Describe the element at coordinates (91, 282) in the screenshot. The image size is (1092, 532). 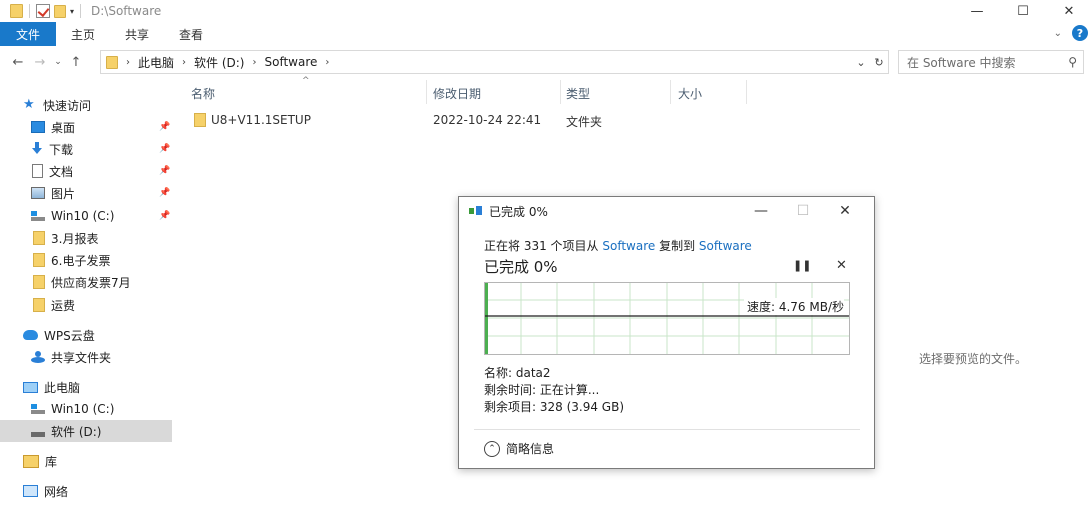
I see `sidebar-item-label: 供应商发票7月` at that location.